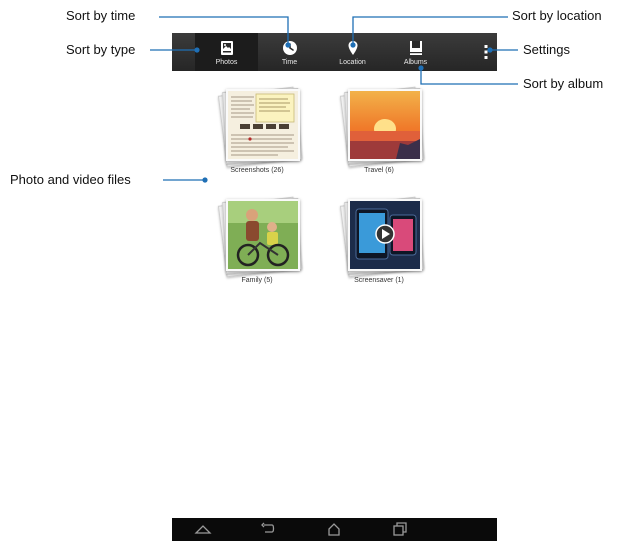 The image size is (636, 542). Describe the element at coordinates (70, 179) in the screenshot. I see `callout-photo-video-files: Photo and video files` at that location.